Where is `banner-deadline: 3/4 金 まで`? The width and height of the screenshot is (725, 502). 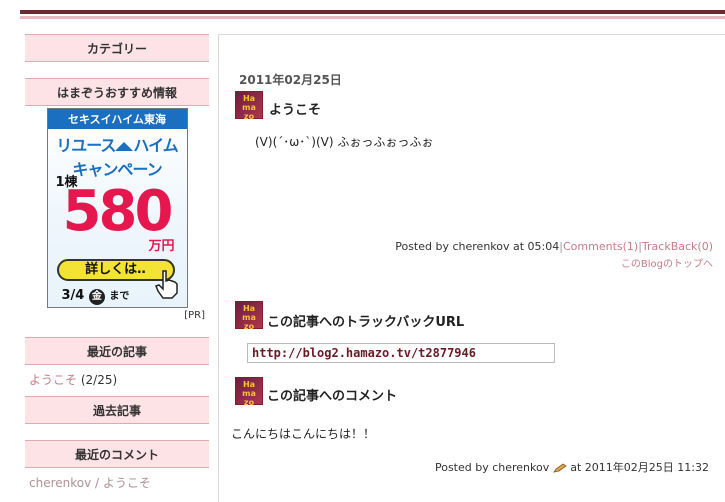
banner-deadline: 3/4 金 まで is located at coordinates (95, 296).